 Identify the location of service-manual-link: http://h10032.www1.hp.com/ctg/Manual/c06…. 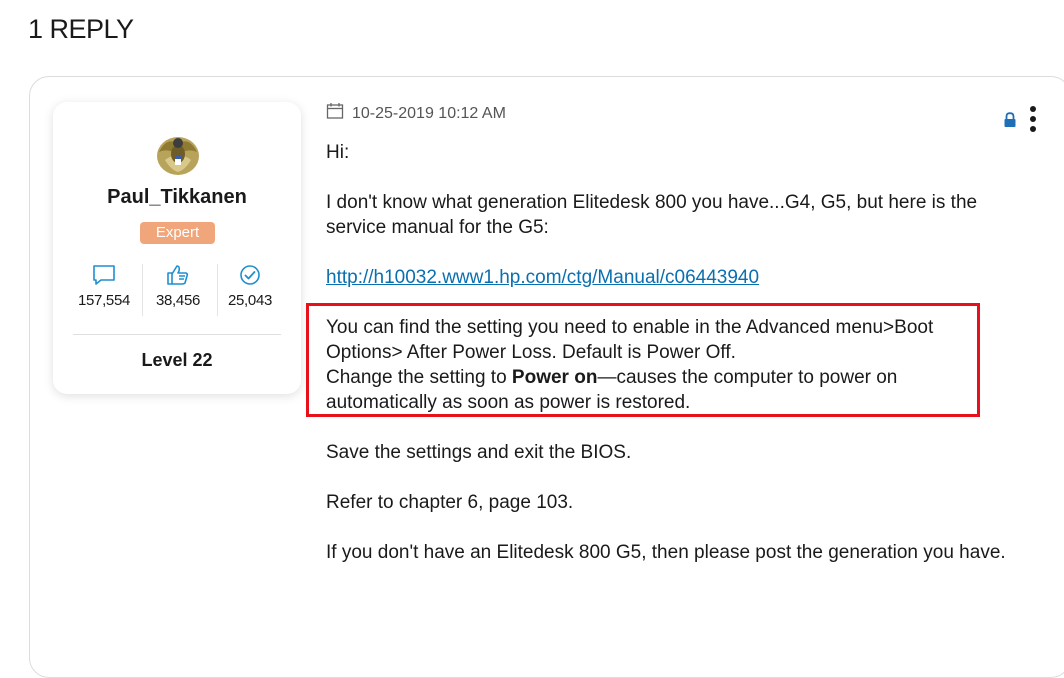
(542, 277).